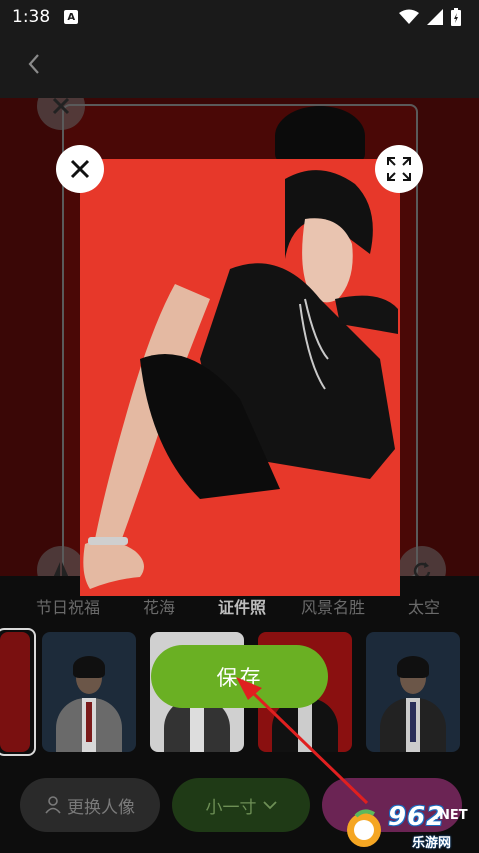 This screenshot has height=853, width=479. Describe the element at coordinates (61, 569) in the screenshot. I see `flip-icon` at that location.